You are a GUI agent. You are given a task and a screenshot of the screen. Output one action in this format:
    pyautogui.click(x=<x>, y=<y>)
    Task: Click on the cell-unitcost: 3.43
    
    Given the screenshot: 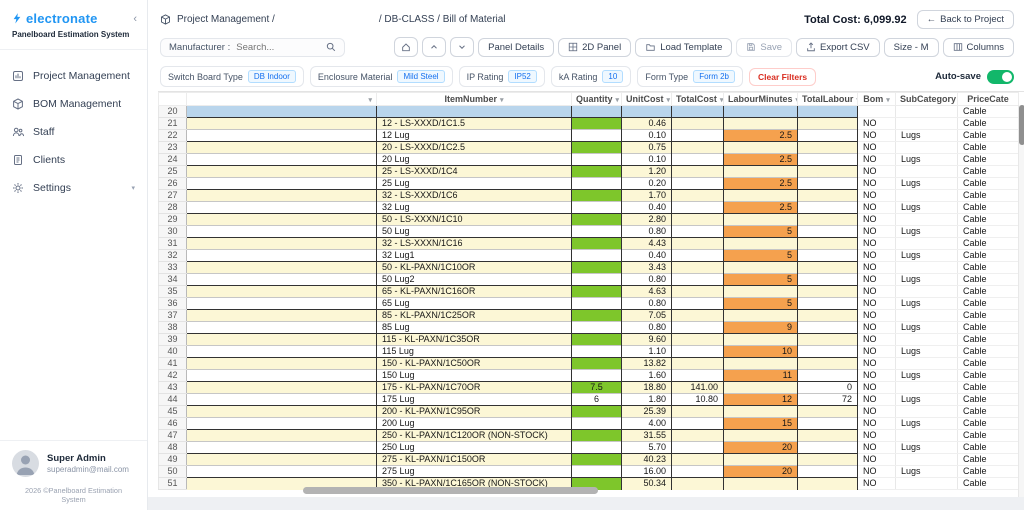 What is the action you would take?
    pyautogui.click(x=646, y=267)
    